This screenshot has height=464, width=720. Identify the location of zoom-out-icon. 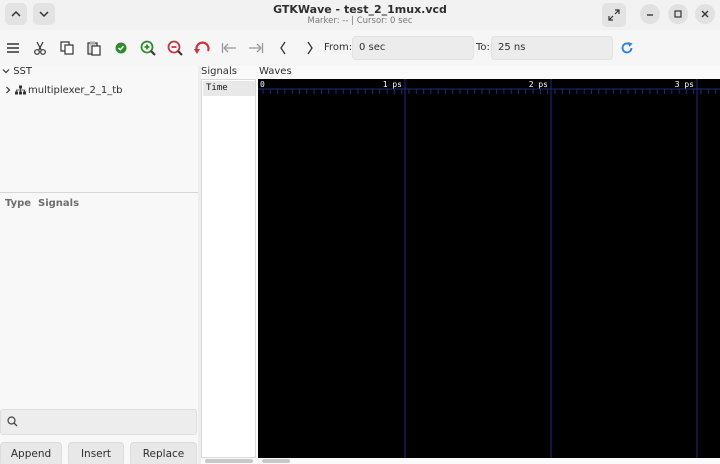
(175, 48).